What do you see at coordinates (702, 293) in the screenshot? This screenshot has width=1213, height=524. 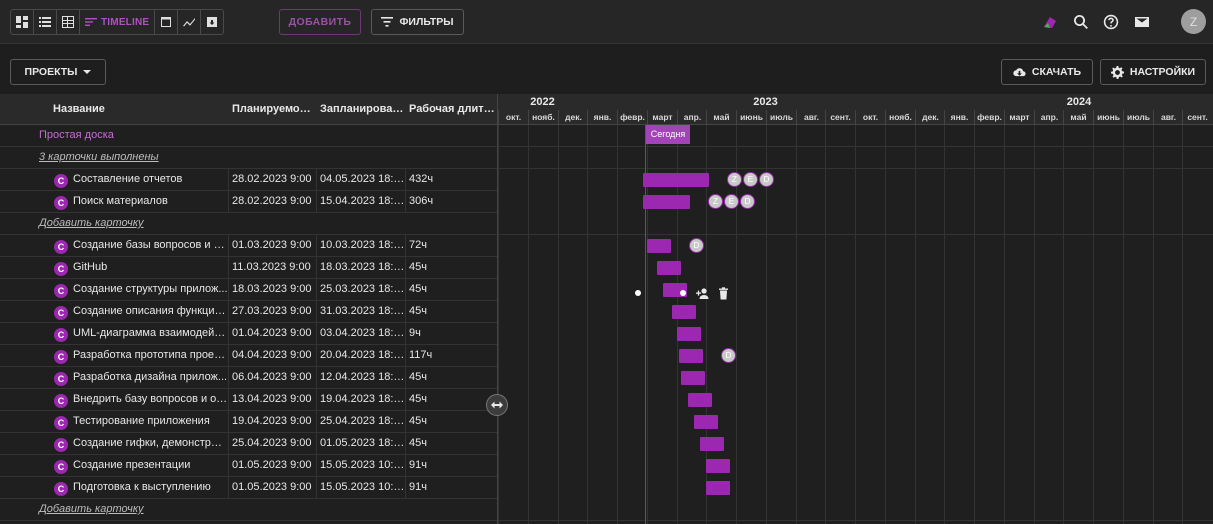 I see `add-member-icon` at bounding box center [702, 293].